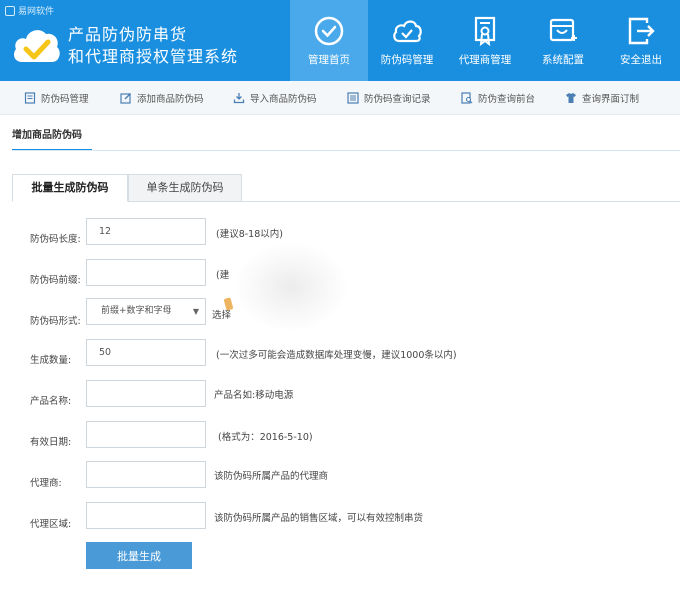  What do you see at coordinates (30, 97) in the screenshot?
I see `document-icon` at bounding box center [30, 97].